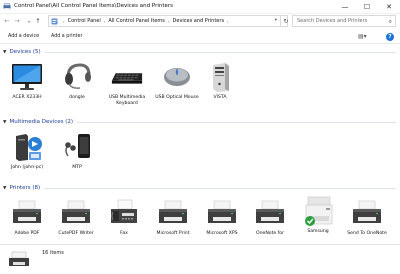  I want to click on details-pane: 16 items, so click(200, 259).